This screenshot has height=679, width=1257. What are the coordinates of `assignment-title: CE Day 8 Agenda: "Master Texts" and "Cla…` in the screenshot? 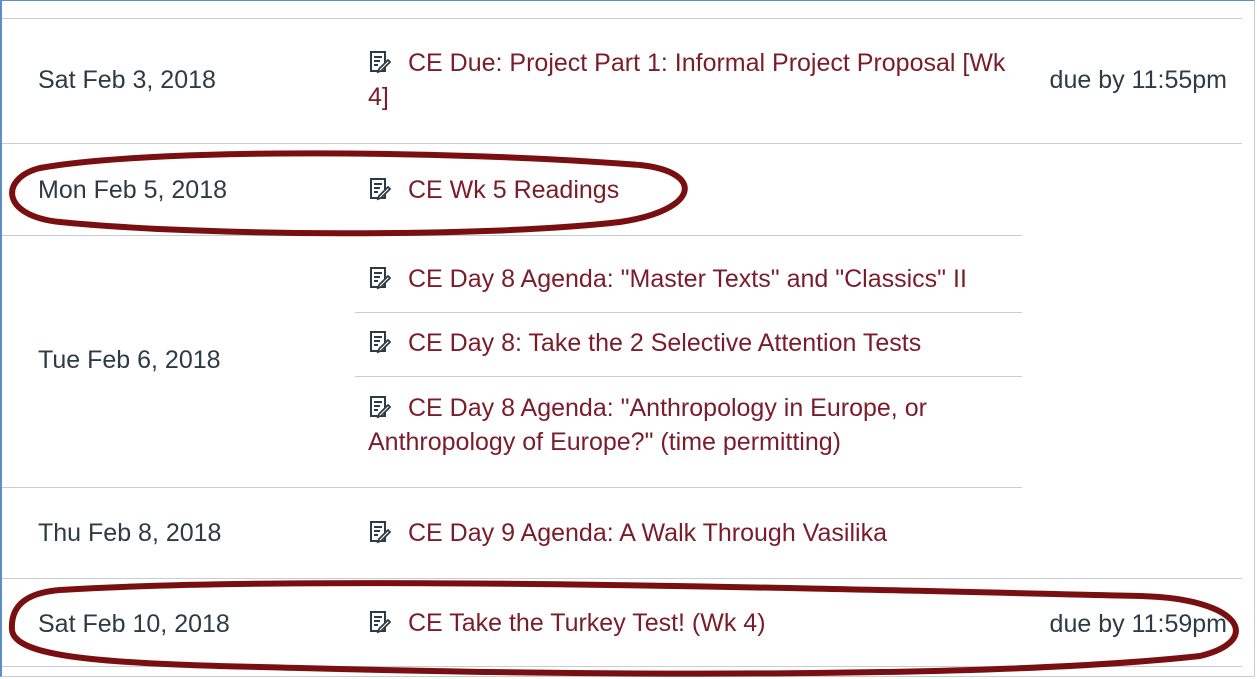 It's located at (687, 279).